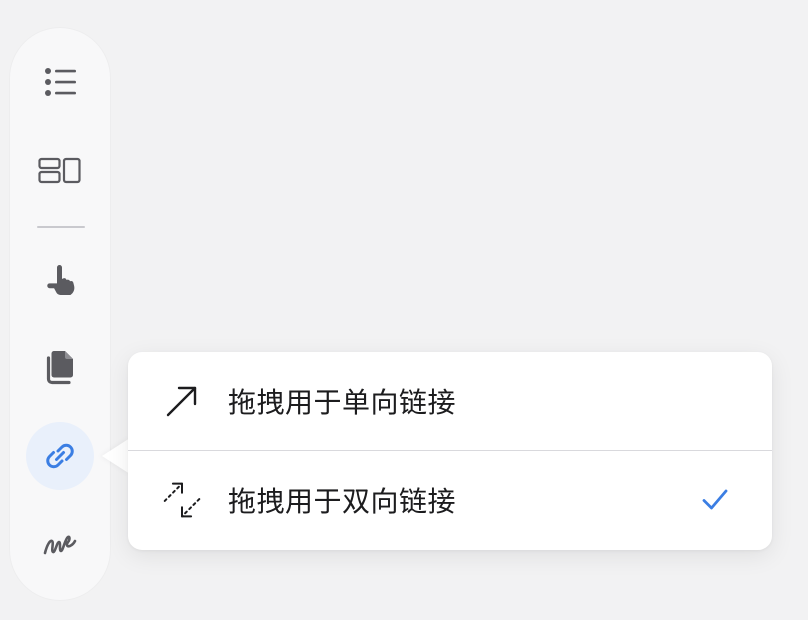  Describe the element at coordinates (182, 401) in the screenshot. I see `arrow-up-right-icon` at that location.